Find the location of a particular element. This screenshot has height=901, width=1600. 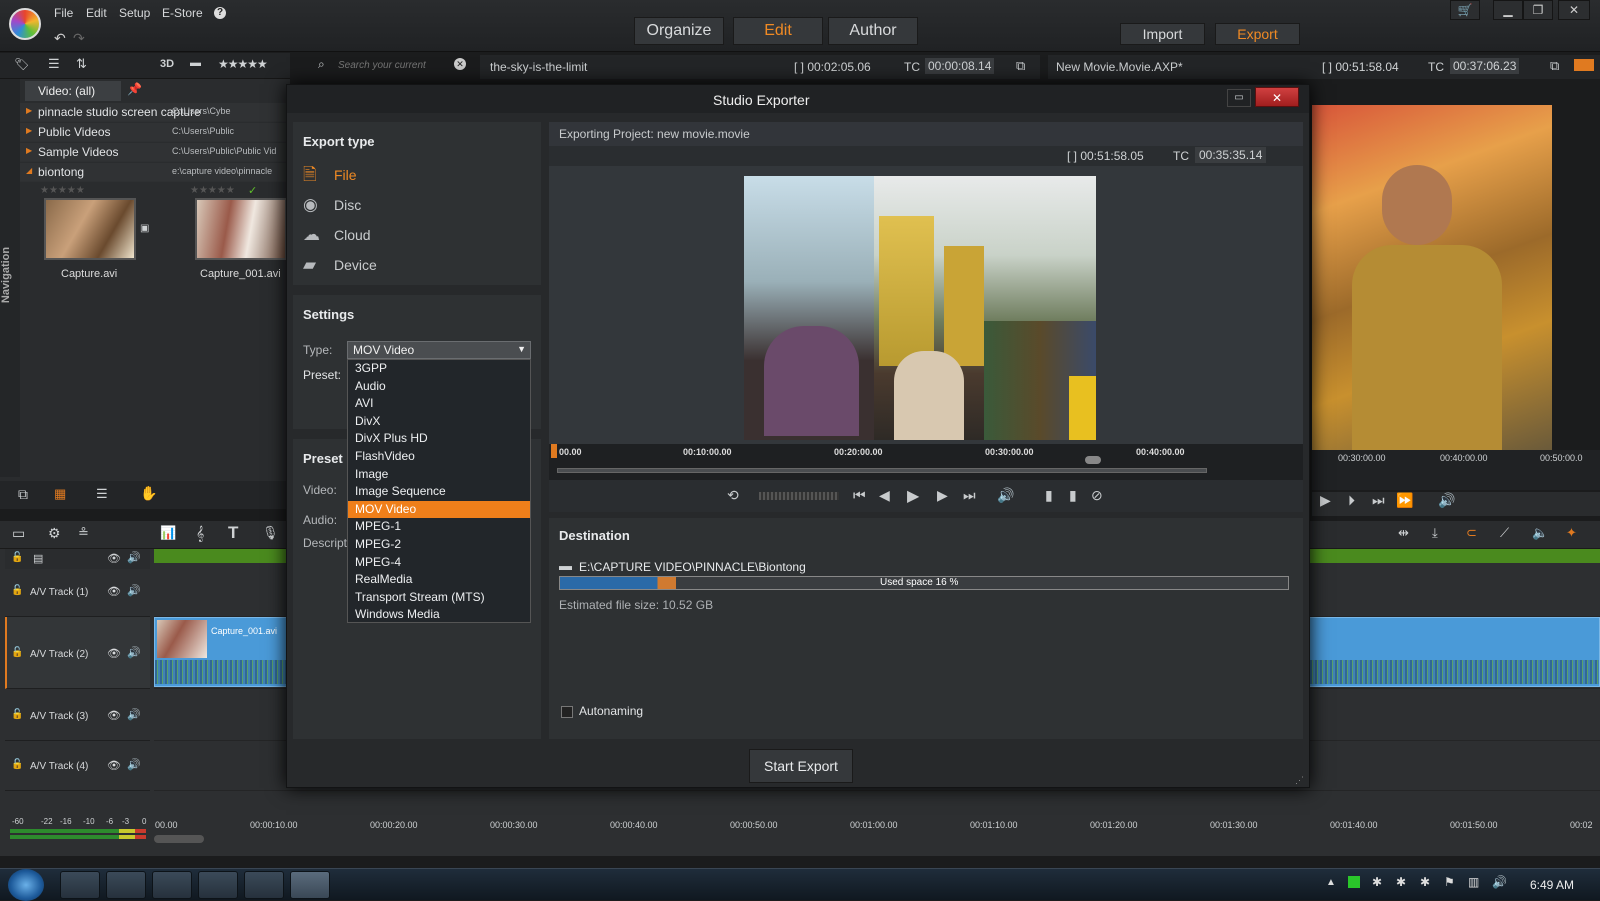

tab-organize: Organize is located at coordinates (679, 31).